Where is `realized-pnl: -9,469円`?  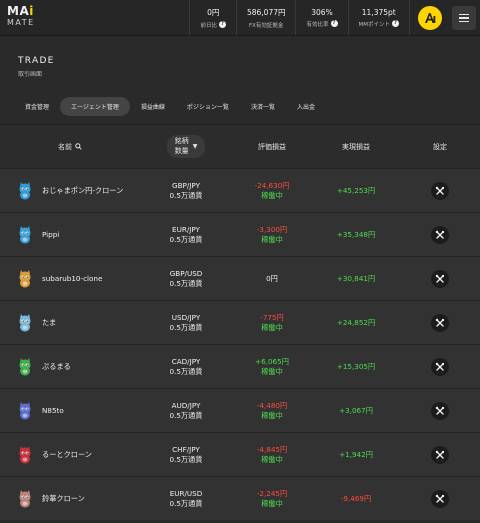
realized-pnl: -9,469円 is located at coordinates (356, 498).